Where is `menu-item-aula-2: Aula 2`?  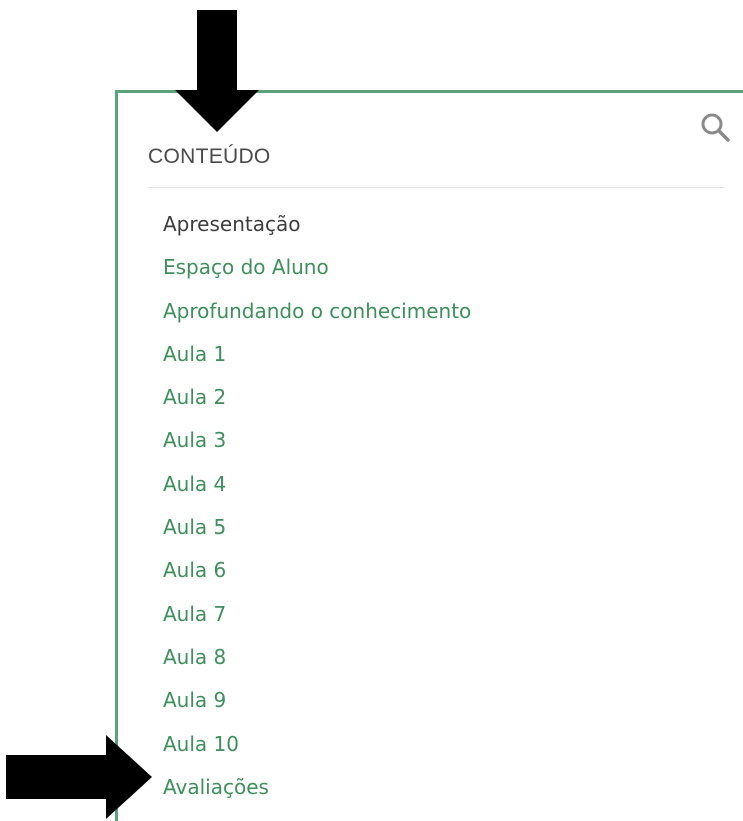
menu-item-aula-2: Aula 2 is located at coordinates (317, 403).